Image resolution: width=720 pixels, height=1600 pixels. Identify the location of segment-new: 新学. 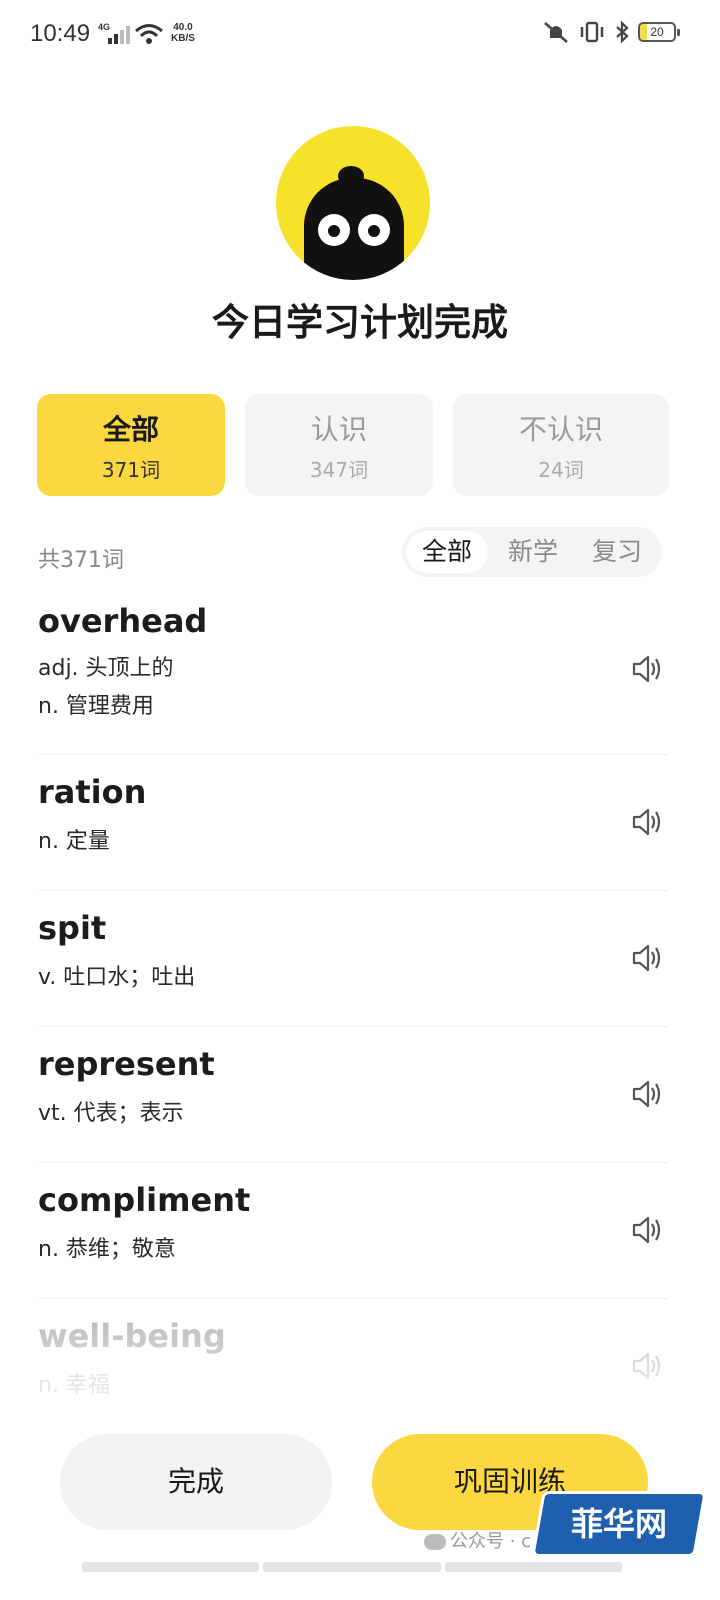
(533, 552).